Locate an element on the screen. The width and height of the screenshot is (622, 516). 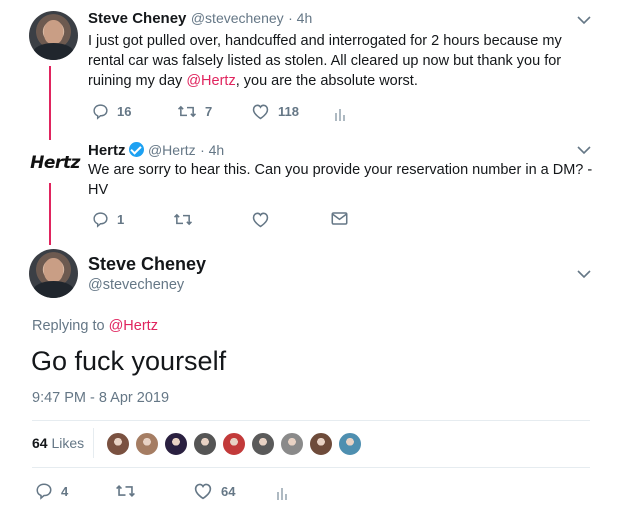
reply-button: 1 is located at coordinates (108, 219).